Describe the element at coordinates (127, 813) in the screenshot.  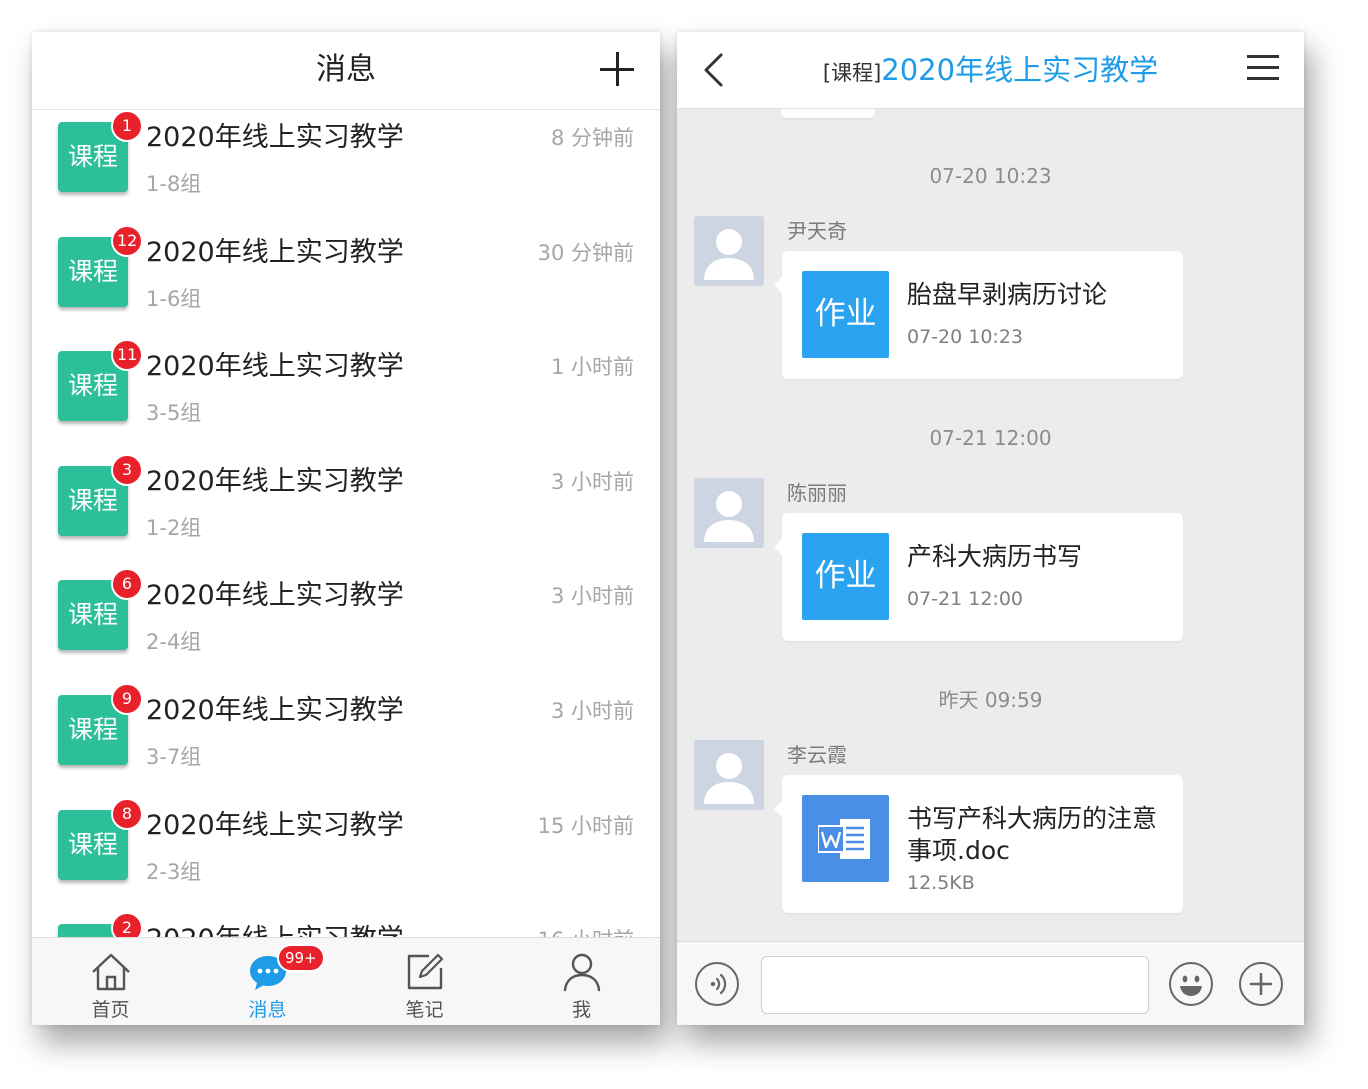
I see `unread-badge: 8` at that location.